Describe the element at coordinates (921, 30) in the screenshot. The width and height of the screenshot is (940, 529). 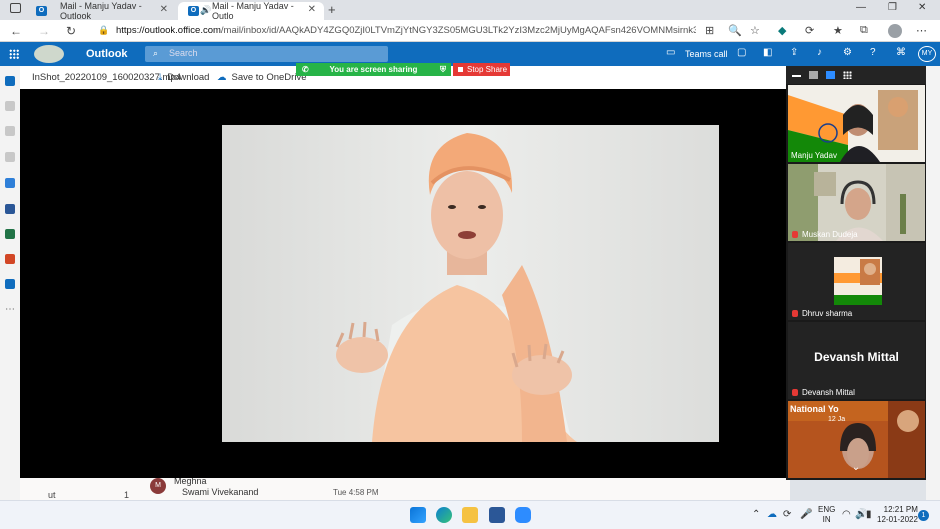
I see `more-icon: ⋯` at that location.